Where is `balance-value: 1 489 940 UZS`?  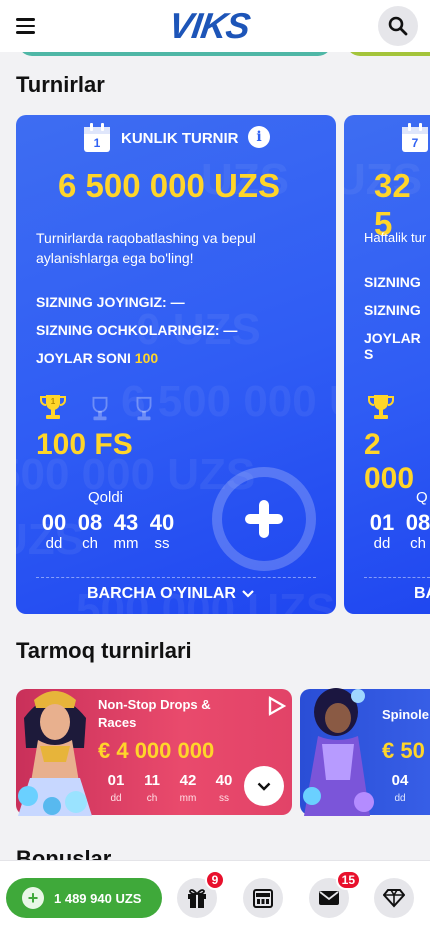
balance-value: 1 489 940 UZS is located at coordinates (98, 898).